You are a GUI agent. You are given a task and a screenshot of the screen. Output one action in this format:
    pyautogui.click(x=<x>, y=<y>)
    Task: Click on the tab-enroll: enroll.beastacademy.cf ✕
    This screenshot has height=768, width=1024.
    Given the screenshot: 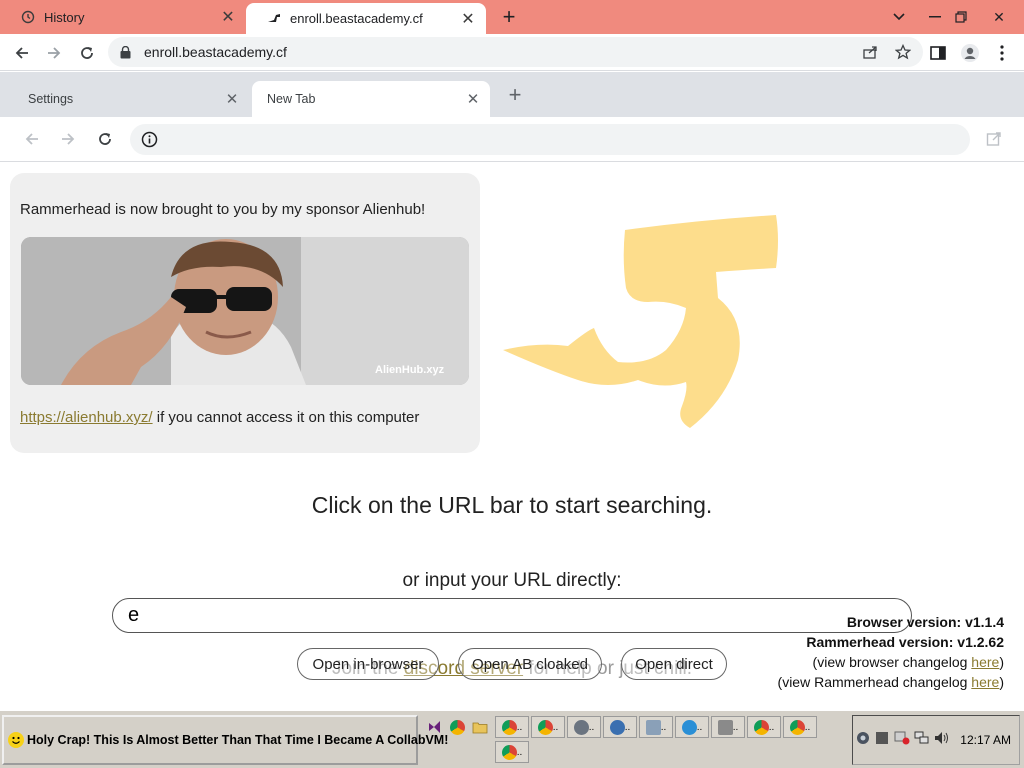 What is the action you would take?
    pyautogui.click(x=366, y=18)
    